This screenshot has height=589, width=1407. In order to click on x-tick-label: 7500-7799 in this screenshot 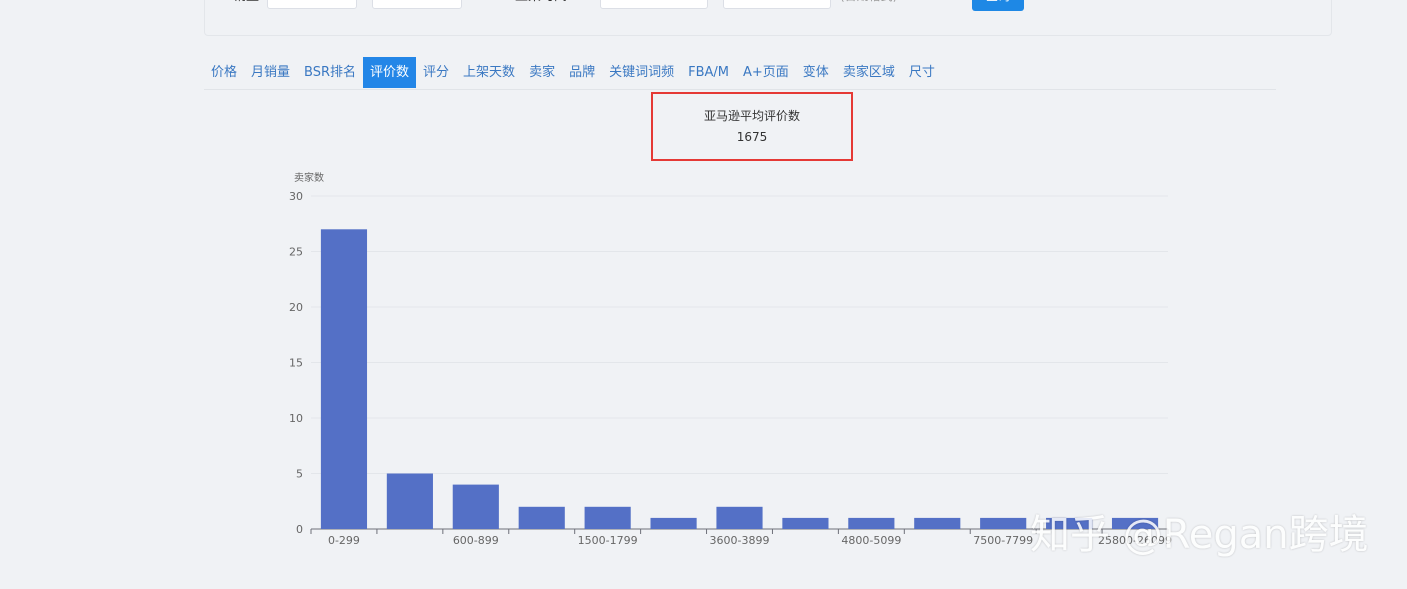, I will do `click(1003, 540)`.